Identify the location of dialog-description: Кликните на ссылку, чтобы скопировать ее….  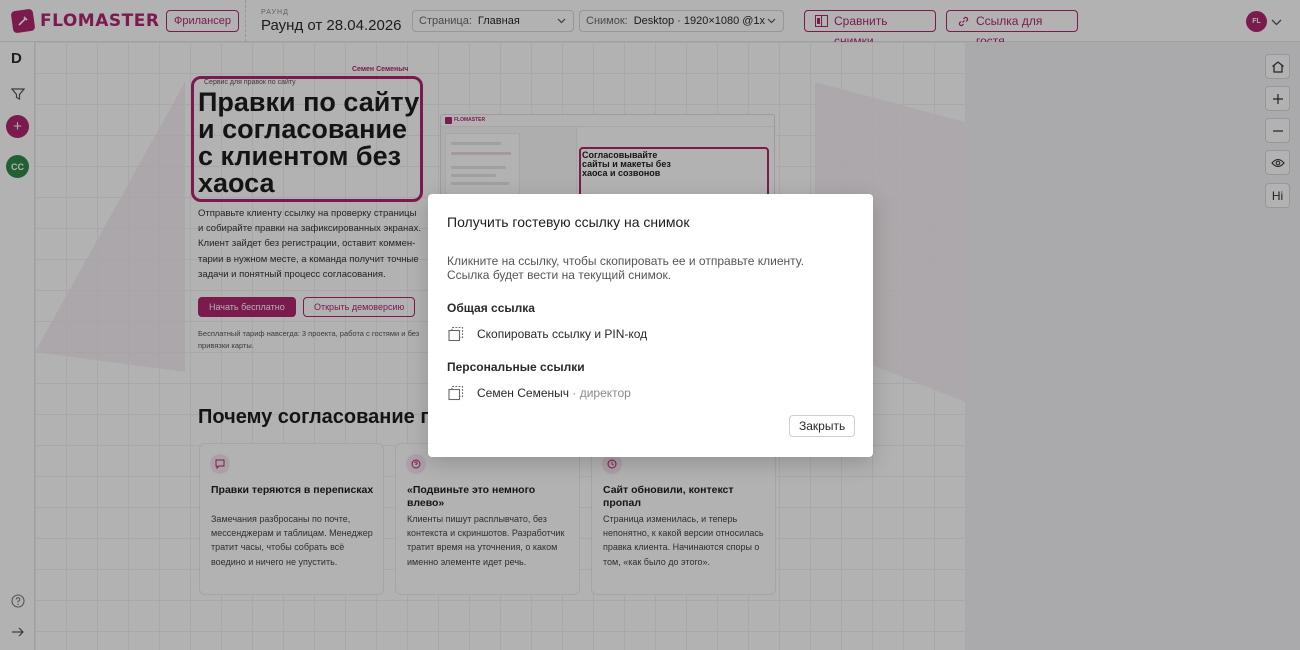
(625, 268).